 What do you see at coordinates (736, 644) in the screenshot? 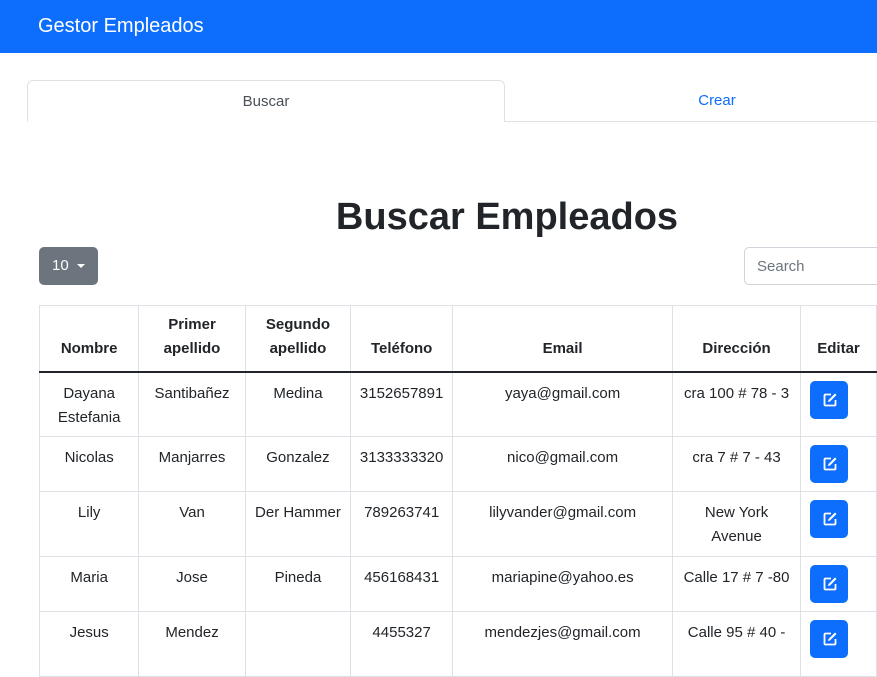
I see `cell-direccion: Calle 95 # 40 -` at bounding box center [736, 644].